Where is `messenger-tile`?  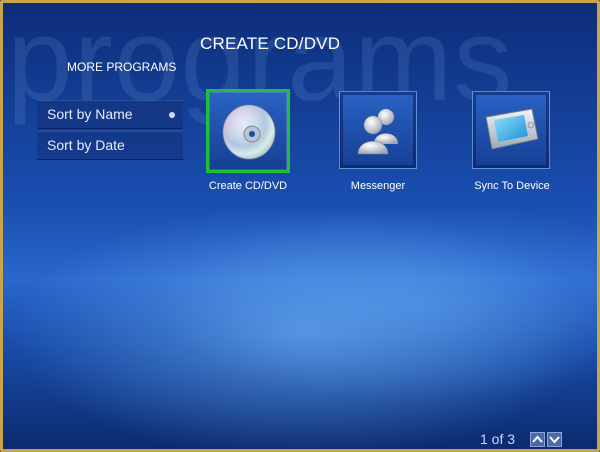 messenger-tile is located at coordinates (378, 130).